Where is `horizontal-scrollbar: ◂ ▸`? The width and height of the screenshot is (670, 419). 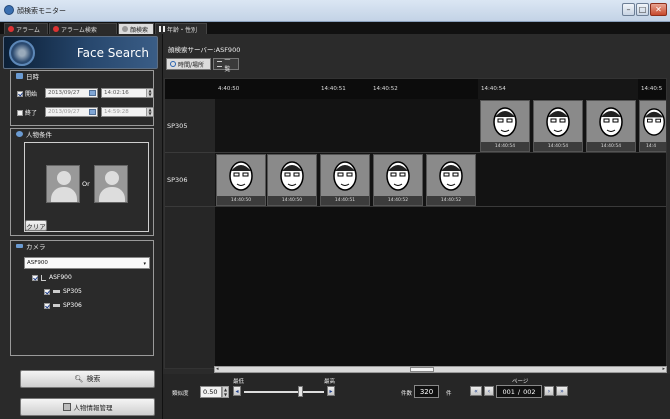
horizontal-scrollbar: ◂ ▸ is located at coordinates (440, 369).